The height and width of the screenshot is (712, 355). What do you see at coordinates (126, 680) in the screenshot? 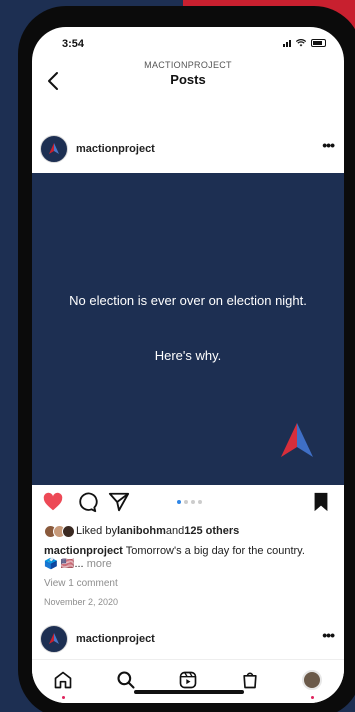
I see `search-icon` at bounding box center [126, 680].